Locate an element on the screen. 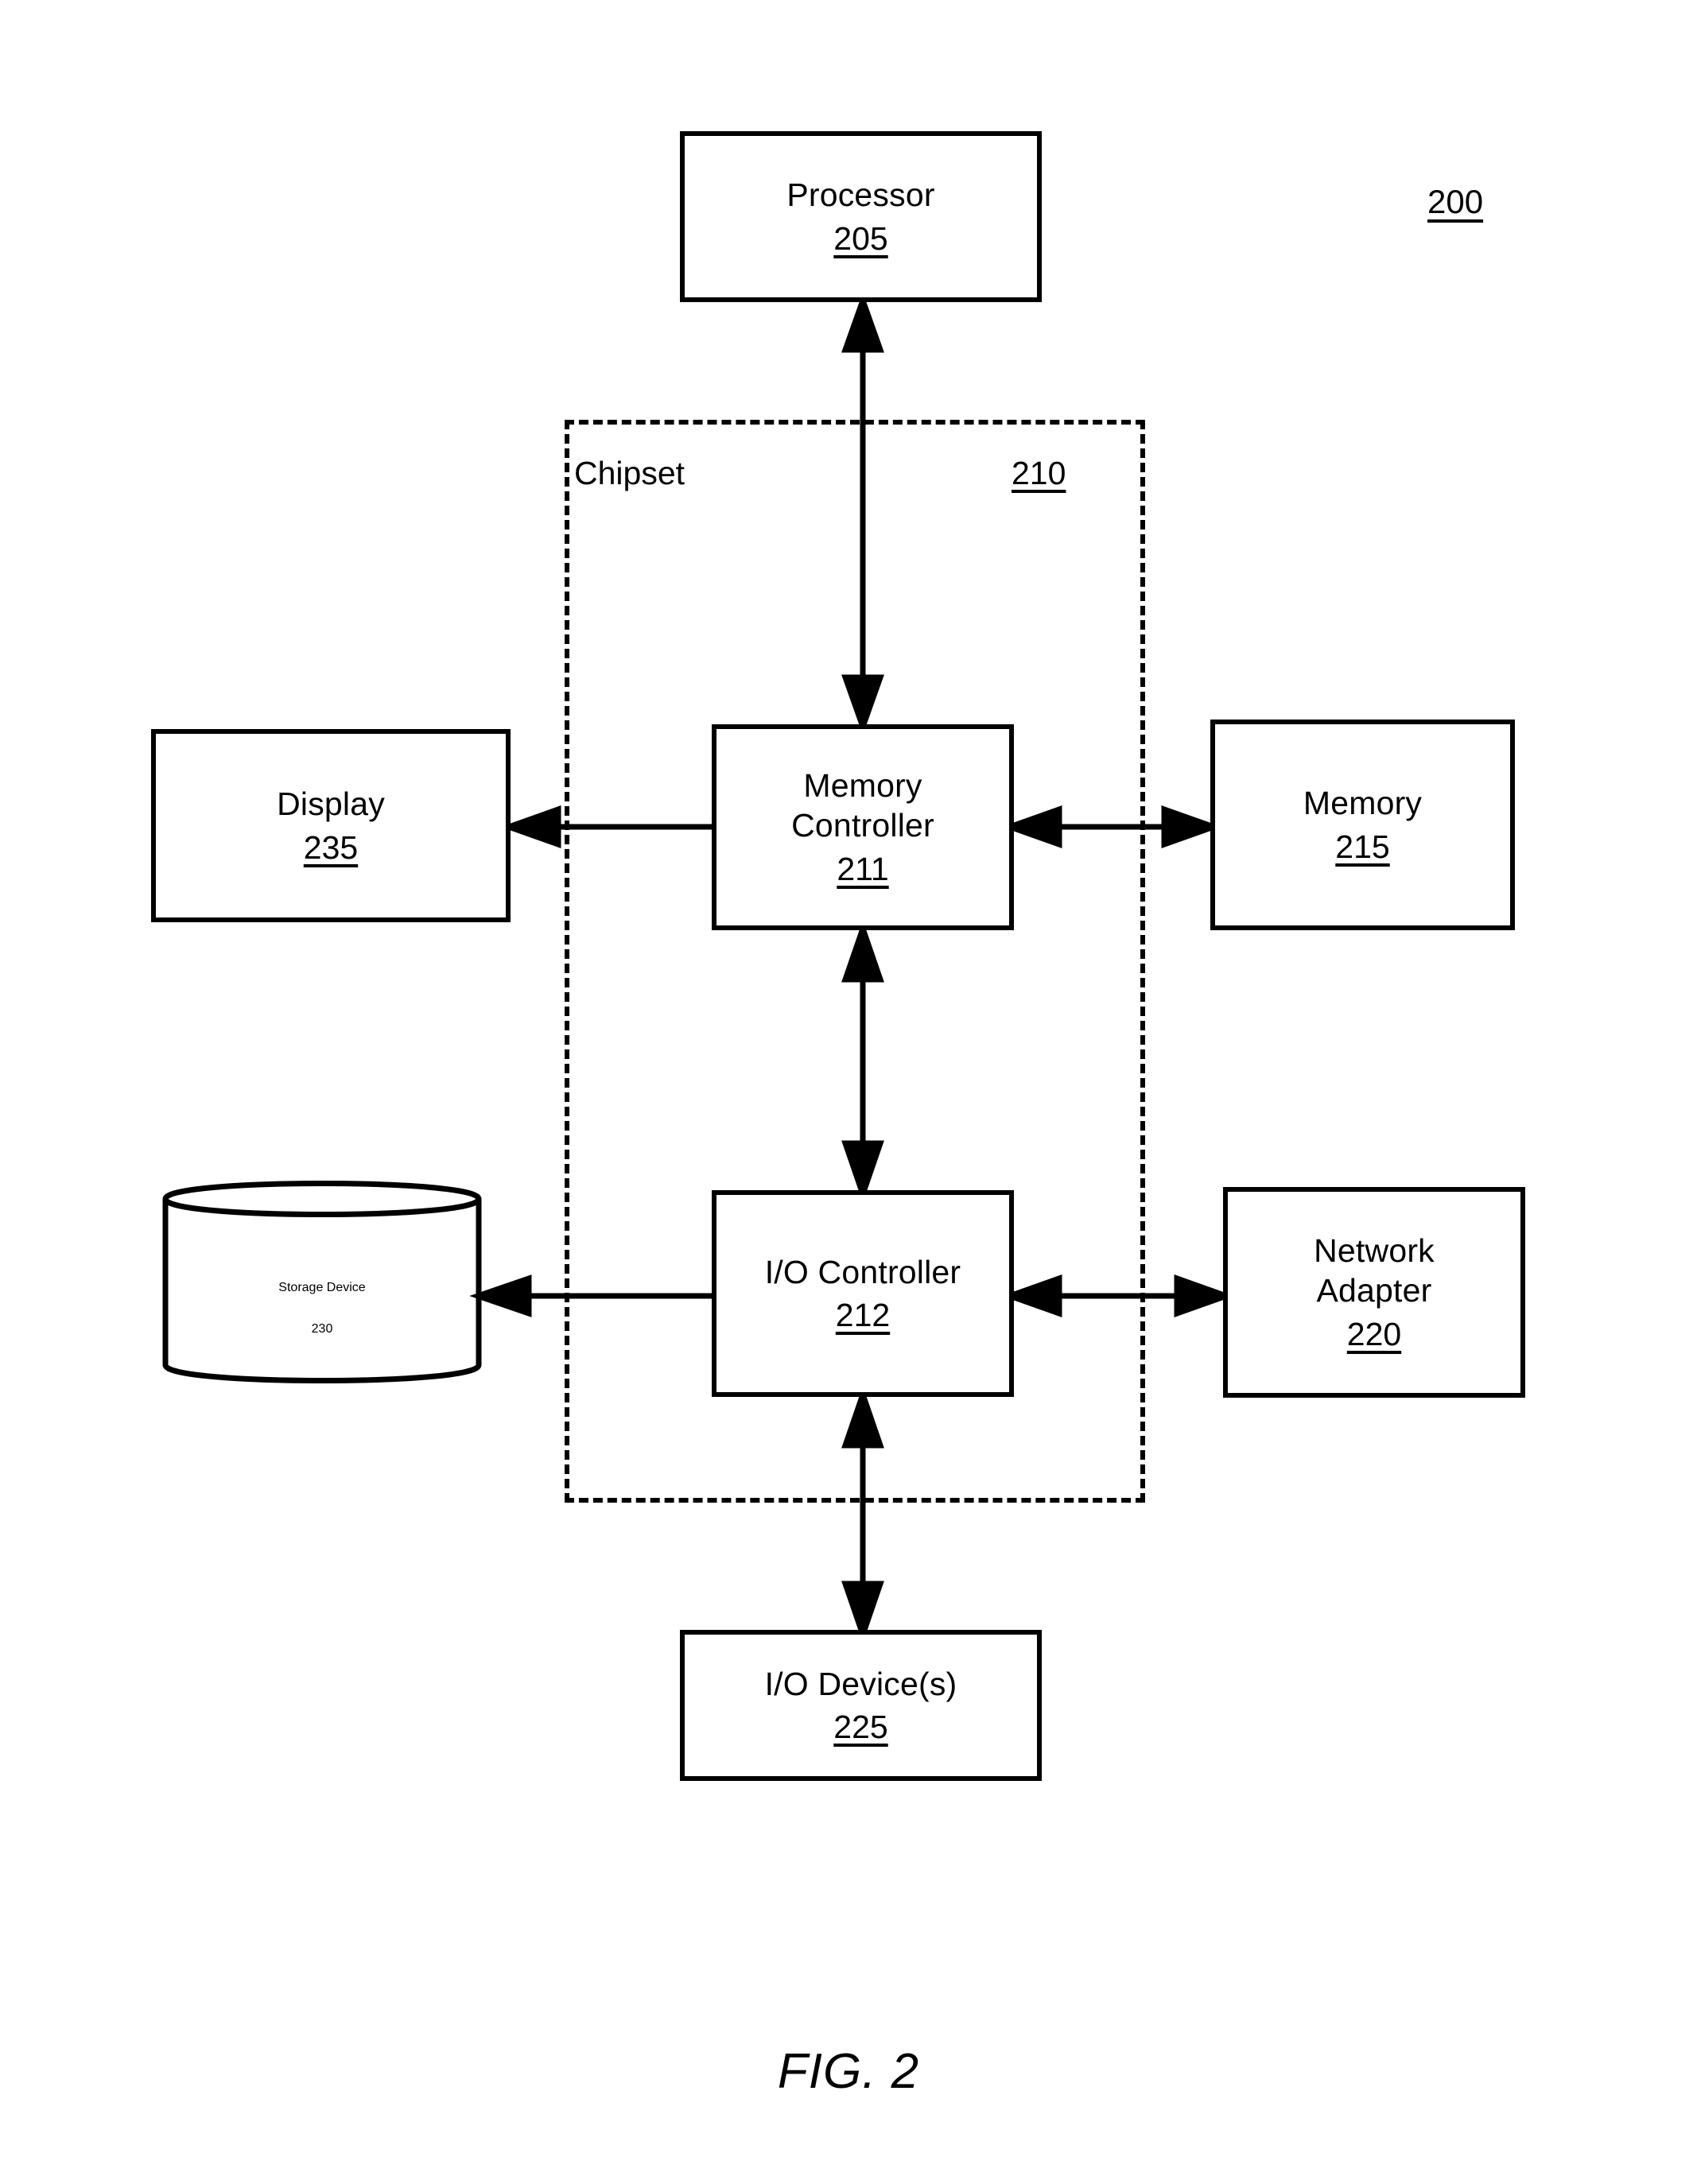  chipset-reference-number: 210 is located at coordinates (1039, 473).